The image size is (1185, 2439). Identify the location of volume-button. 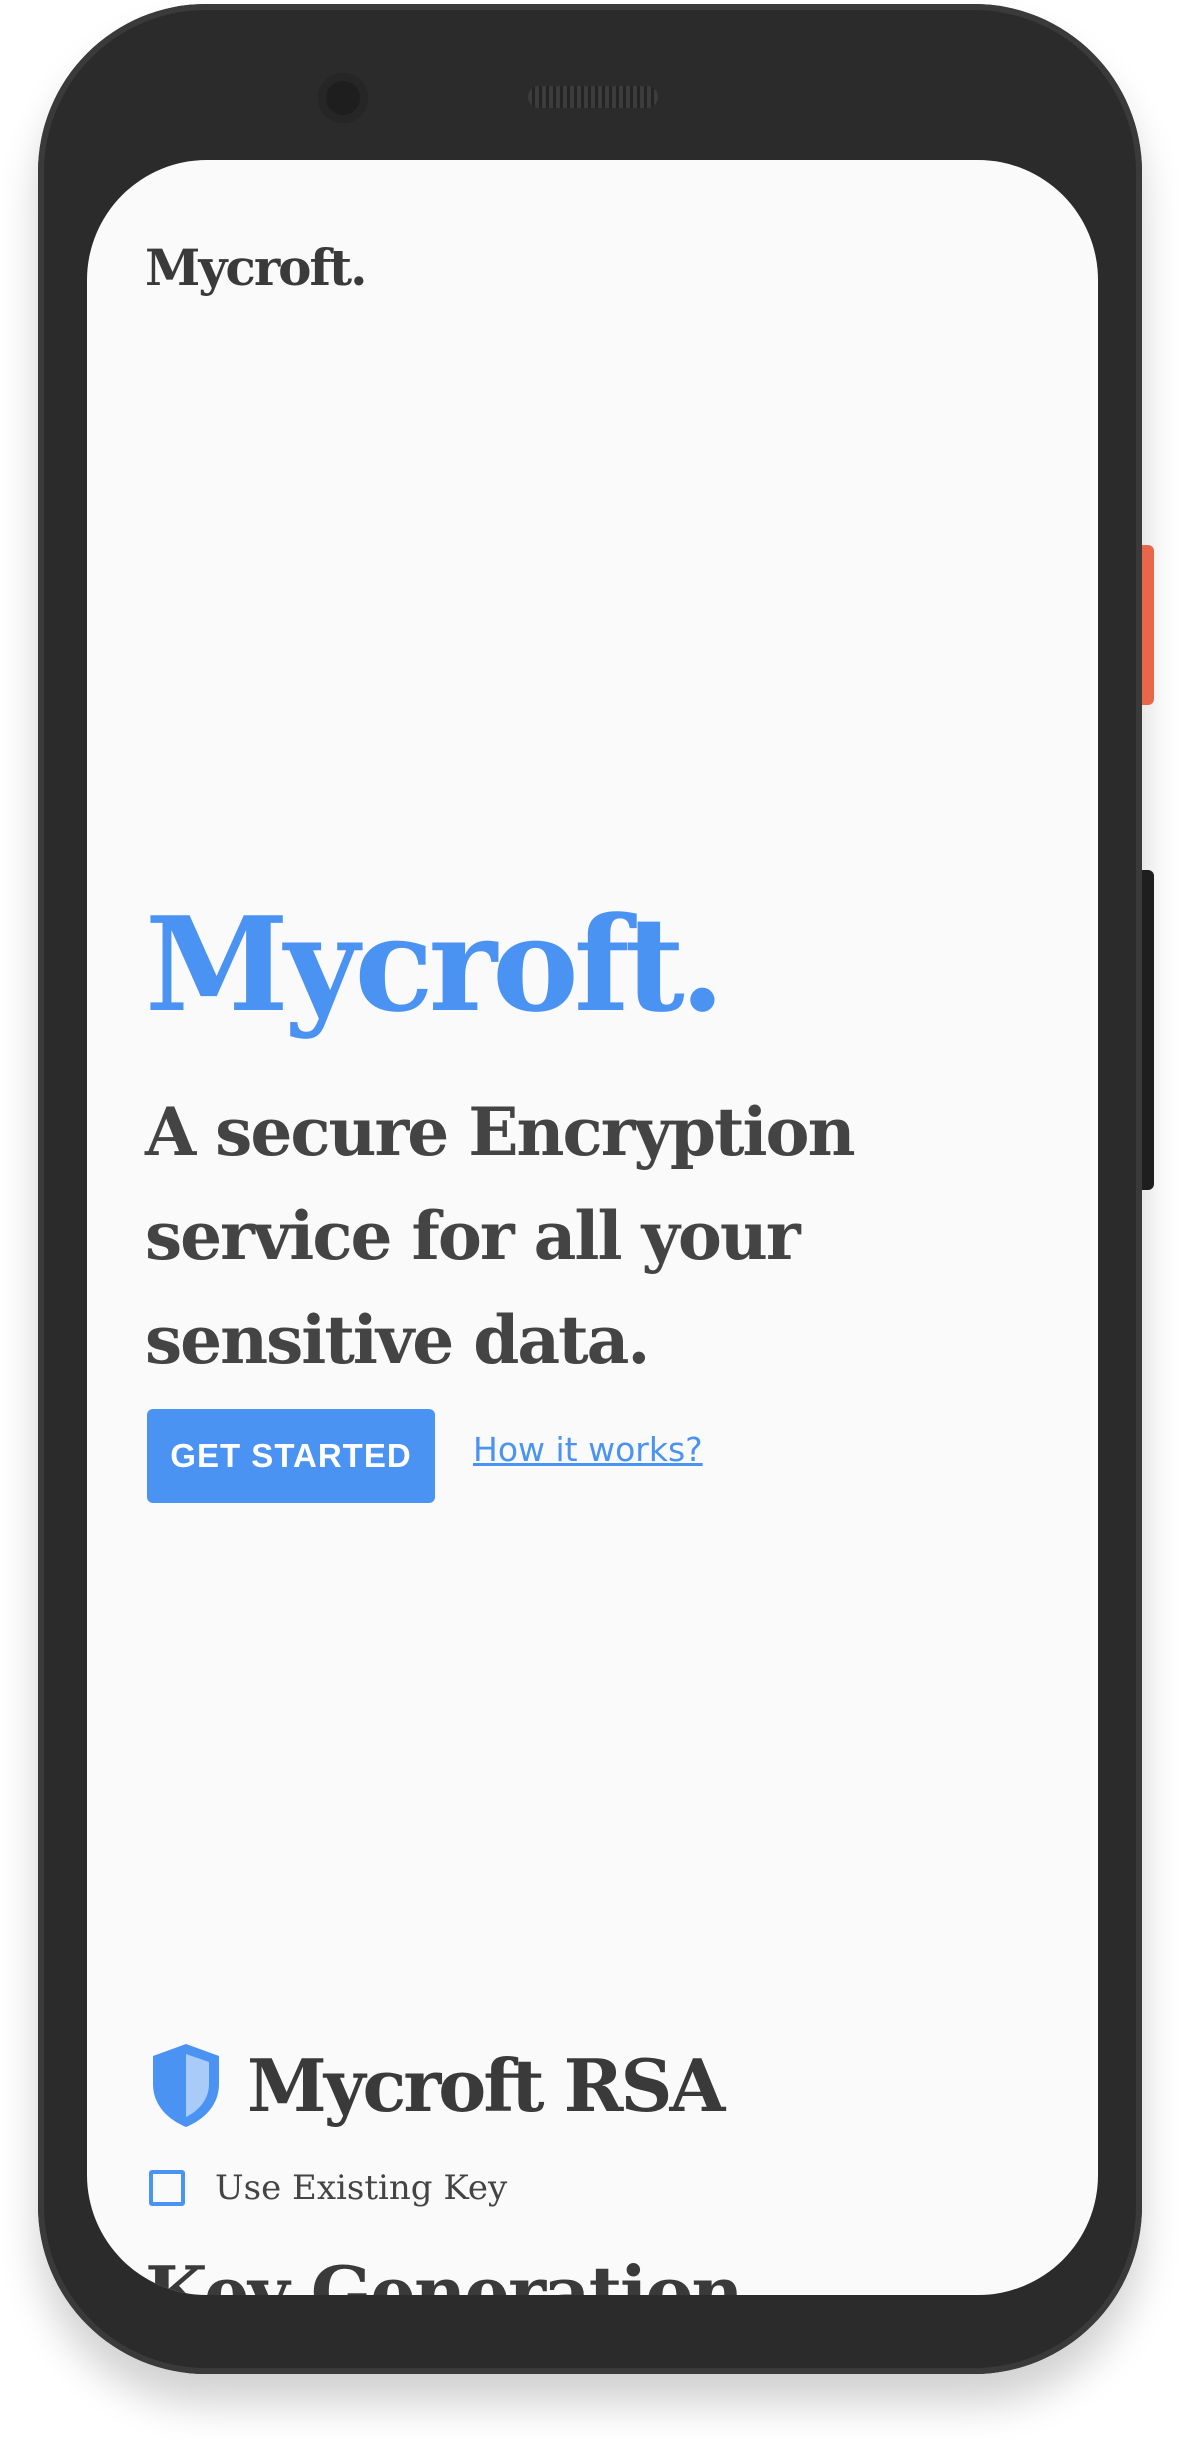
(1148, 1030).